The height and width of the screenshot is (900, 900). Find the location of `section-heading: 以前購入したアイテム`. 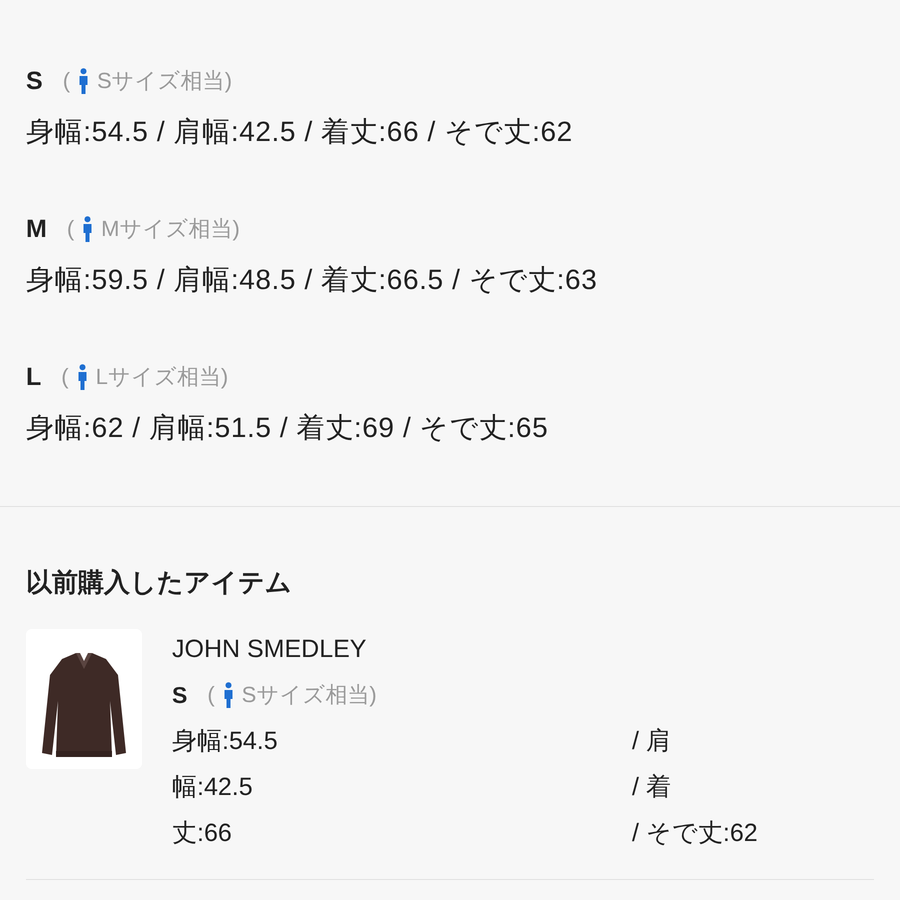

section-heading: 以前購入したアイテム is located at coordinates (159, 582).